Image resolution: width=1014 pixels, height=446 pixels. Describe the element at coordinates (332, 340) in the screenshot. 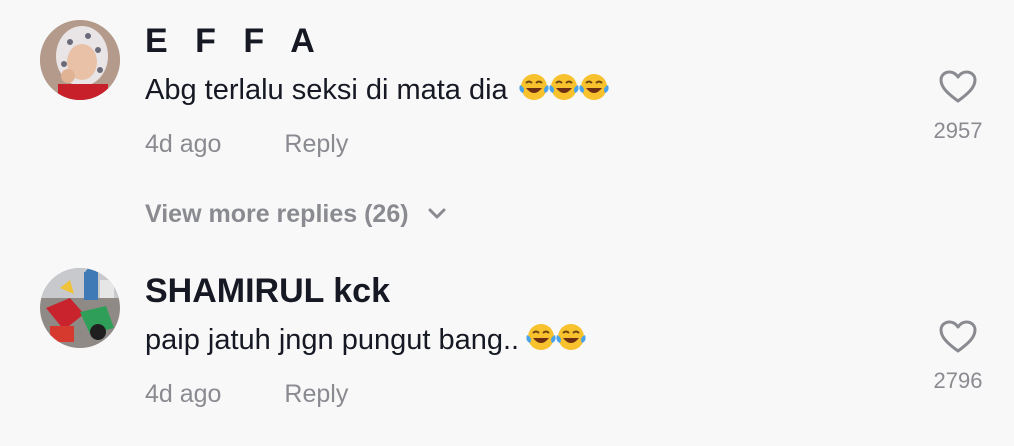

I see `comment-body: paip jatuh jngn pungut bang..` at that location.